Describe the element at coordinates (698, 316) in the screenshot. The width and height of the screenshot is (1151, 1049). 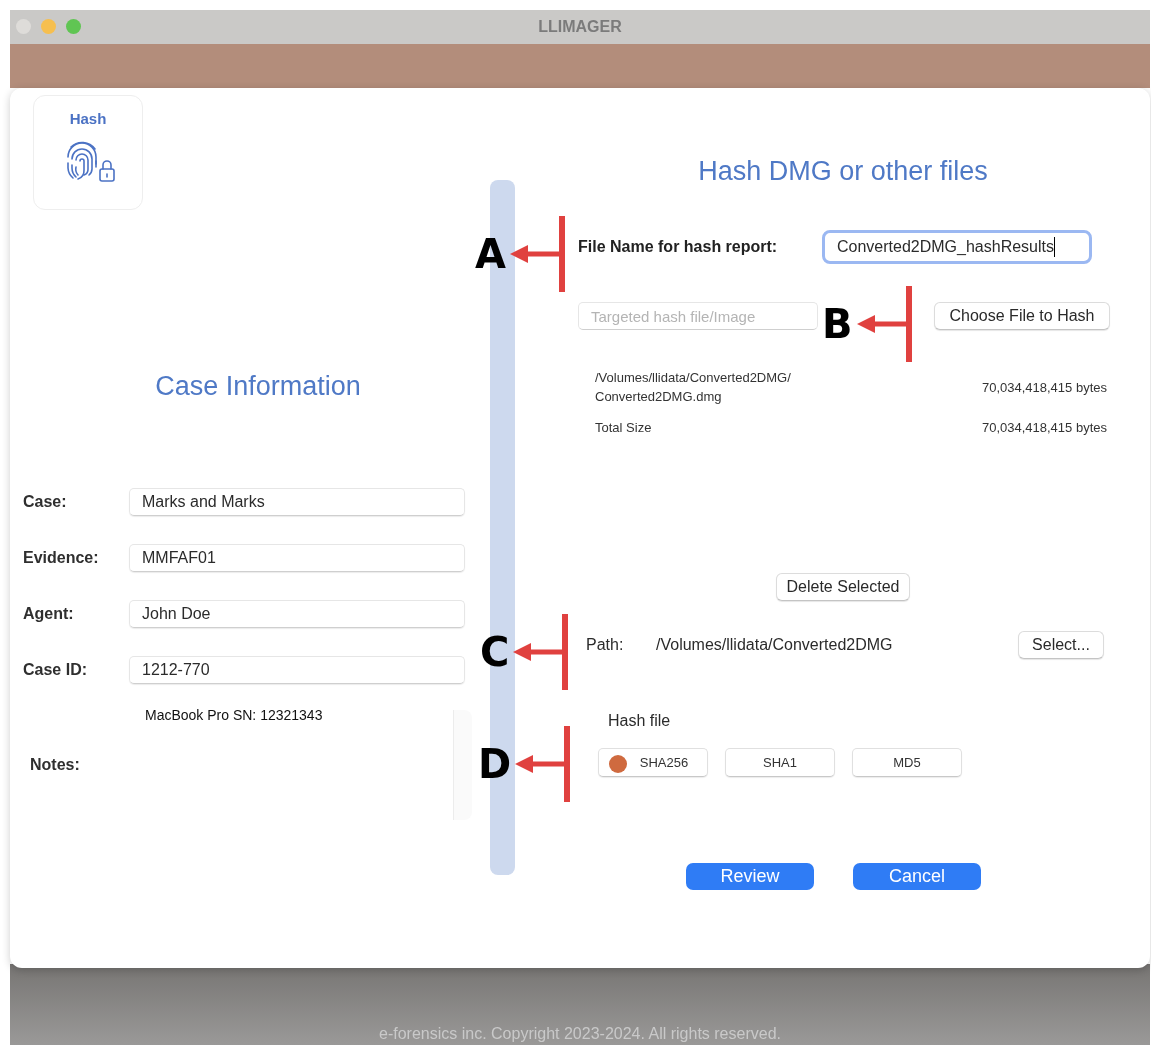
I see `file-path-field: Targeted hash file/Image` at that location.